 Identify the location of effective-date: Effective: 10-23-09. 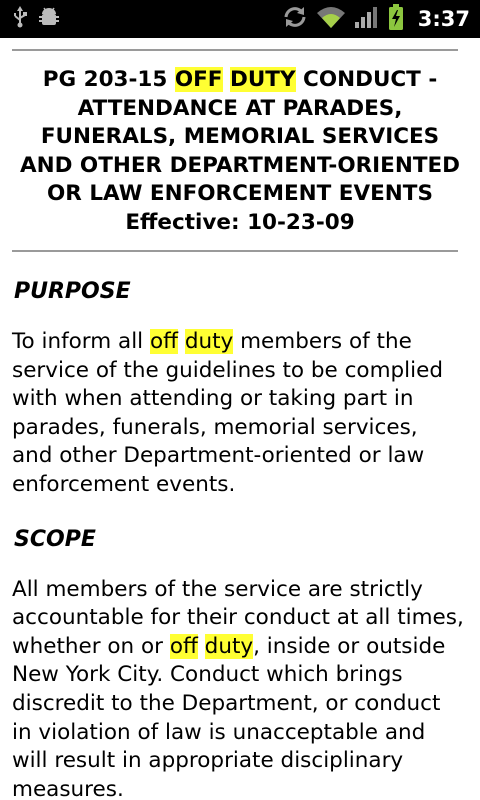
(240, 222).